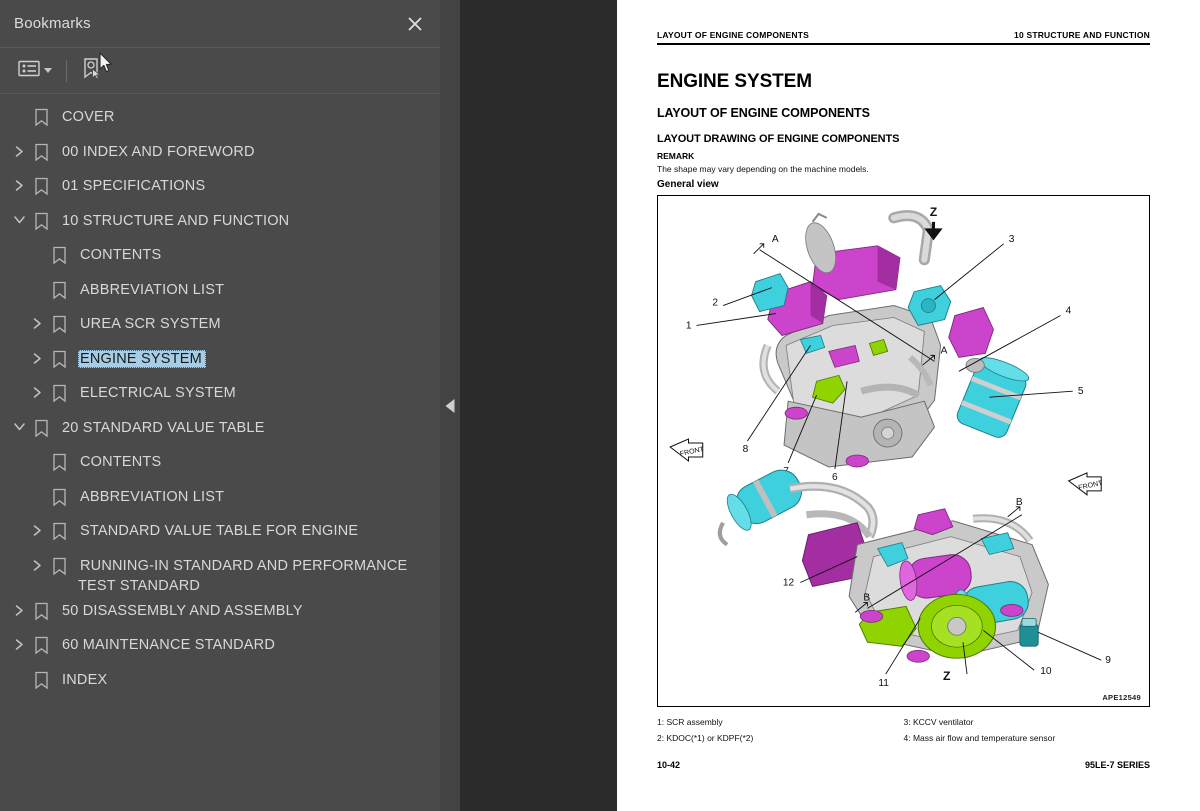  I want to click on bookmark-item-electrical-system: ELECTRICAL SYSTEM, so click(220, 395).